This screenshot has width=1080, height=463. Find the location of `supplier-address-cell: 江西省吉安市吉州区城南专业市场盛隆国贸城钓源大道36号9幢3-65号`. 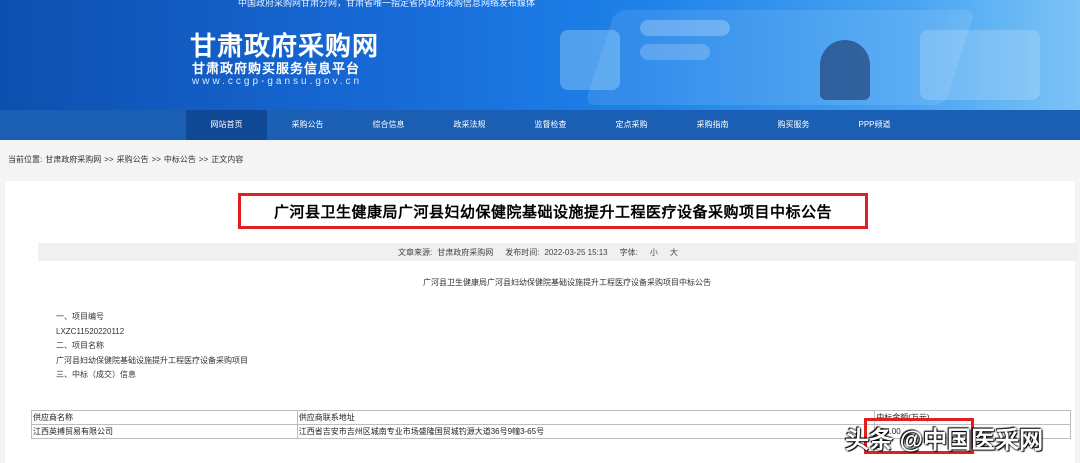

supplier-address-cell: 江西省吉安市吉州区城南专业市场盛隆国贸城钓源大道36号9幢3-65号 is located at coordinates (586, 431).